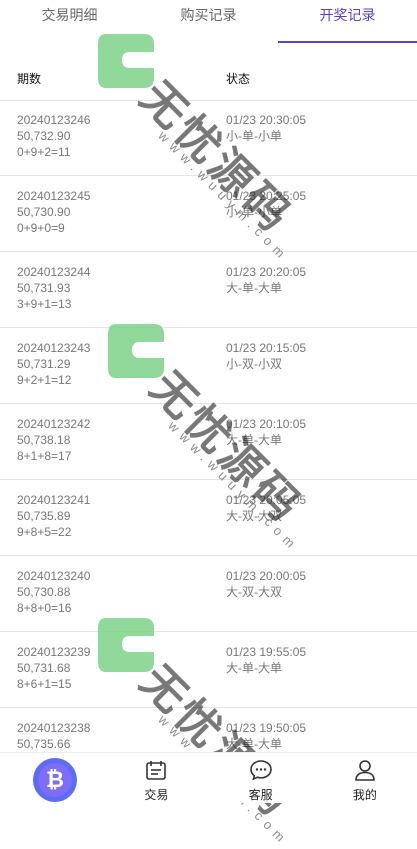 Image resolution: width=417 pixels, height=849 pixels. I want to click on draw-time: 01/23 20:00:05, so click(266, 576).